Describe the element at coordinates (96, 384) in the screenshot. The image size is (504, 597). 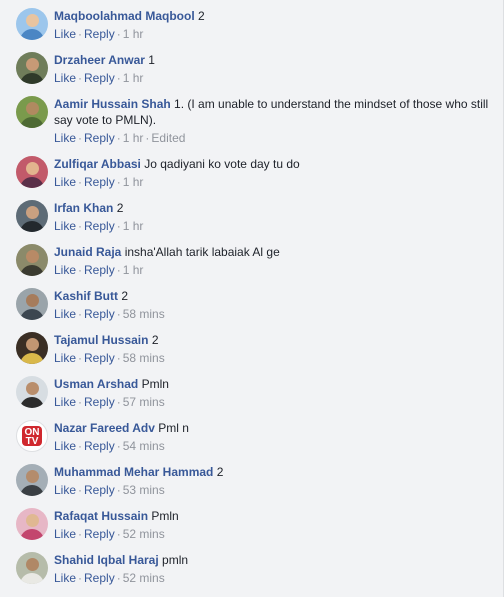
I see `commenter-name: Usman Arshad` at that location.